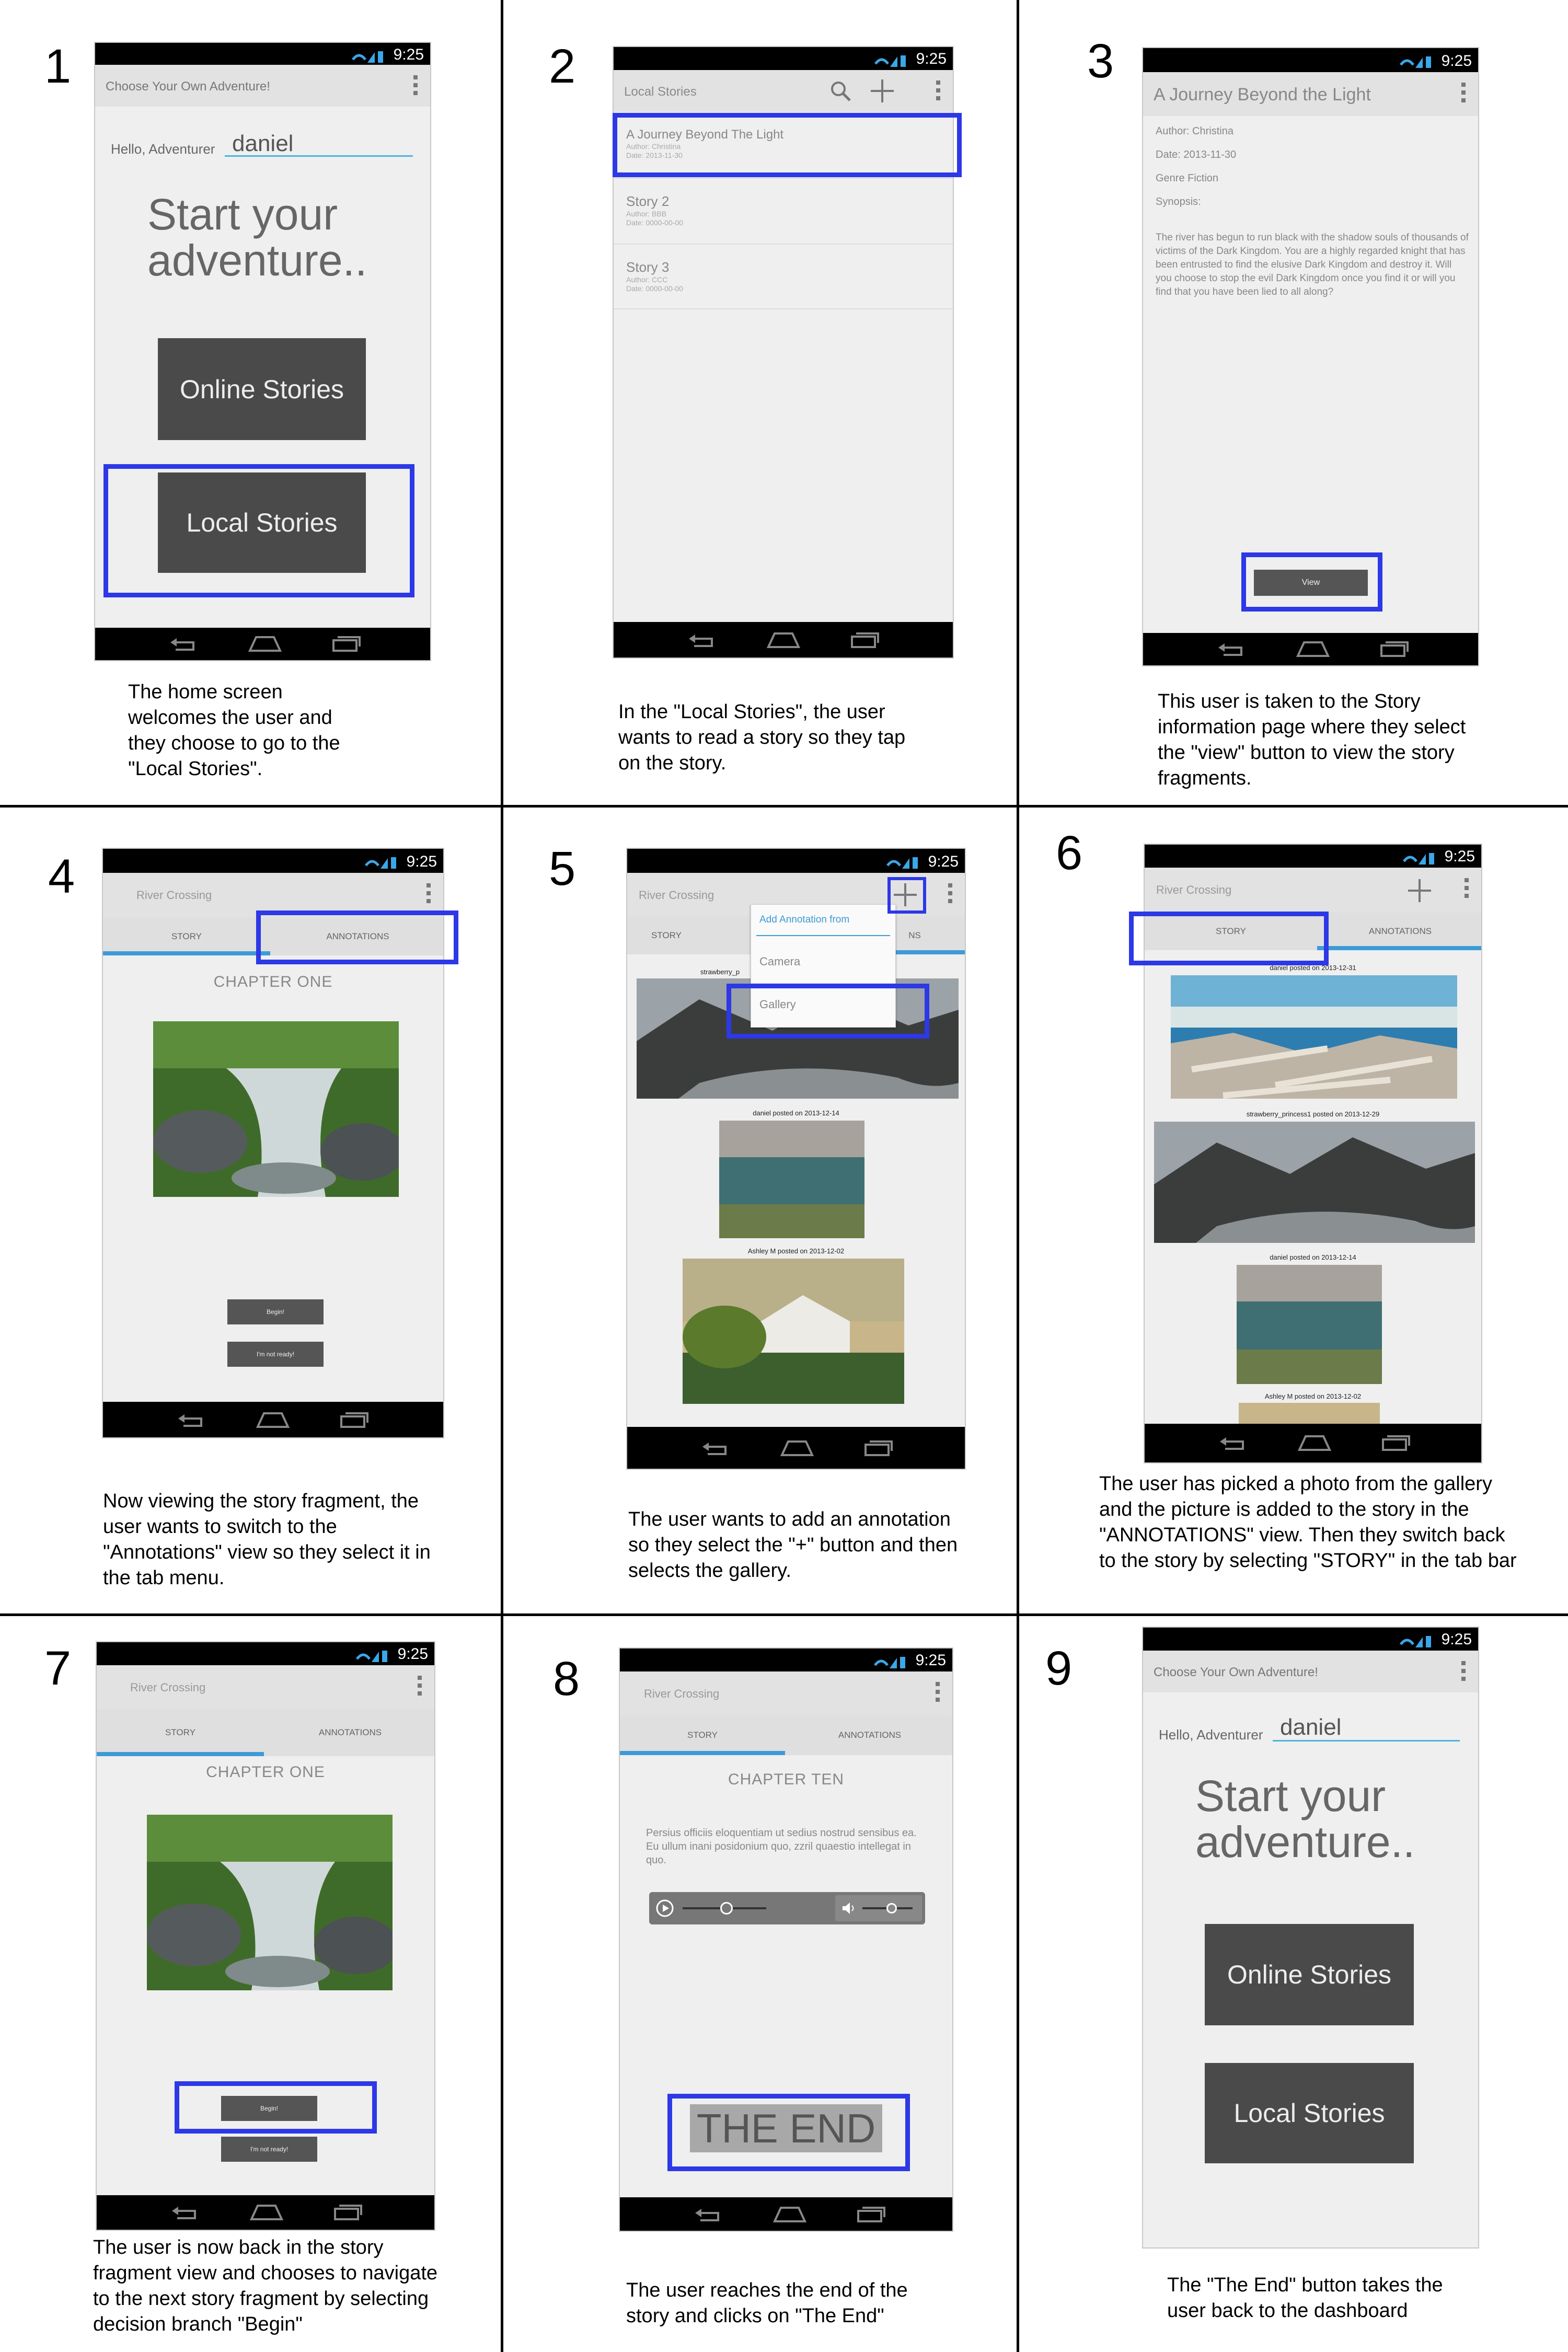  I want to click on river-photo, so click(270, 1902).